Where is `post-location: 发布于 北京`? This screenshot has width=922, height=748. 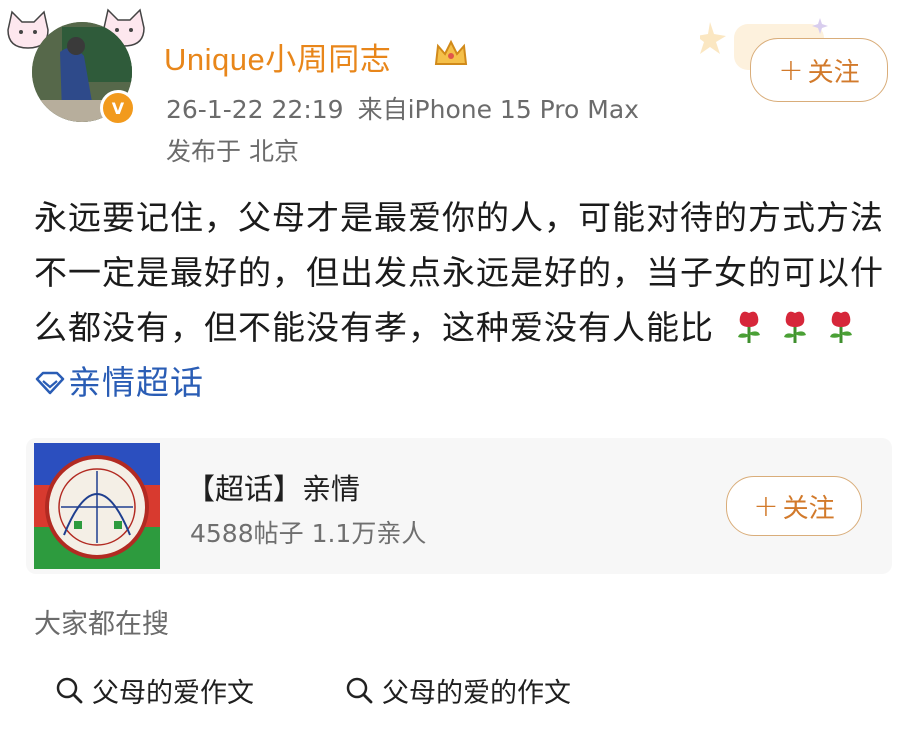
post-location: 发布于 北京 is located at coordinates (232, 151).